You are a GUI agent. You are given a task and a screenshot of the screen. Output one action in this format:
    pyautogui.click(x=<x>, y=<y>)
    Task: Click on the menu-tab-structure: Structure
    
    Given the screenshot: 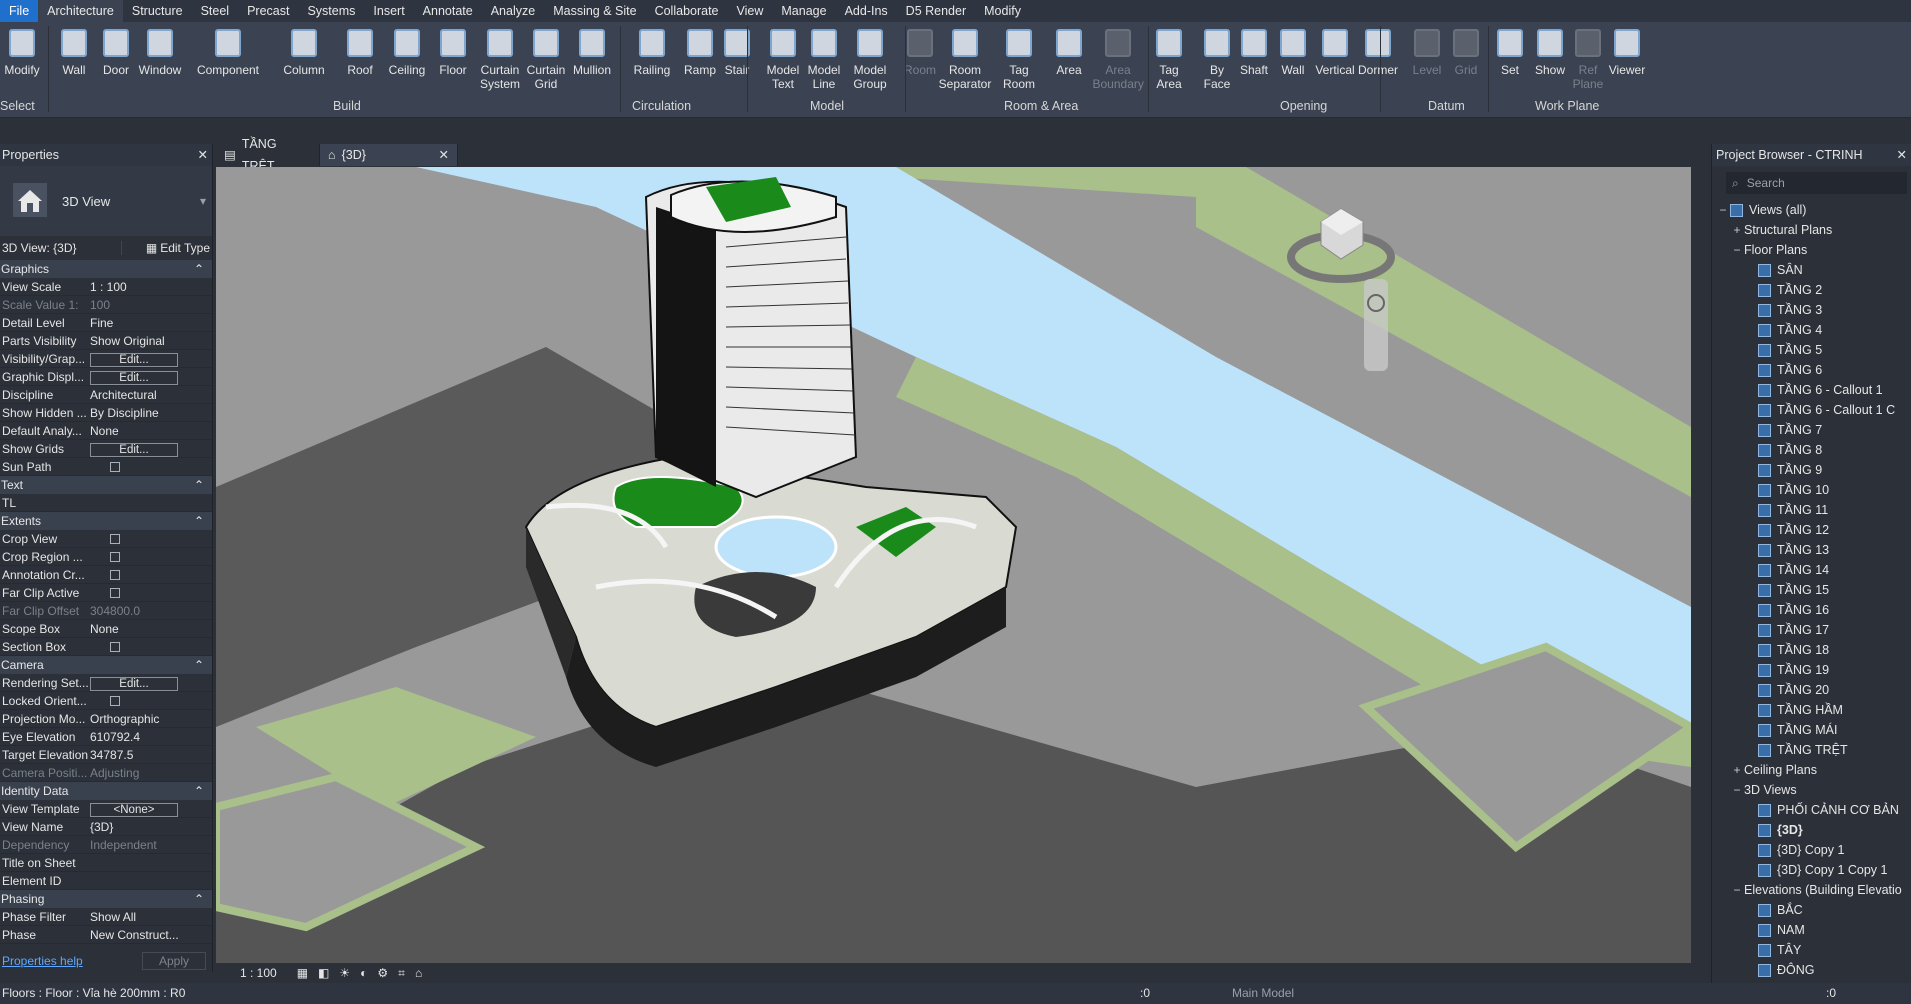 What is the action you would take?
    pyautogui.click(x=157, y=11)
    